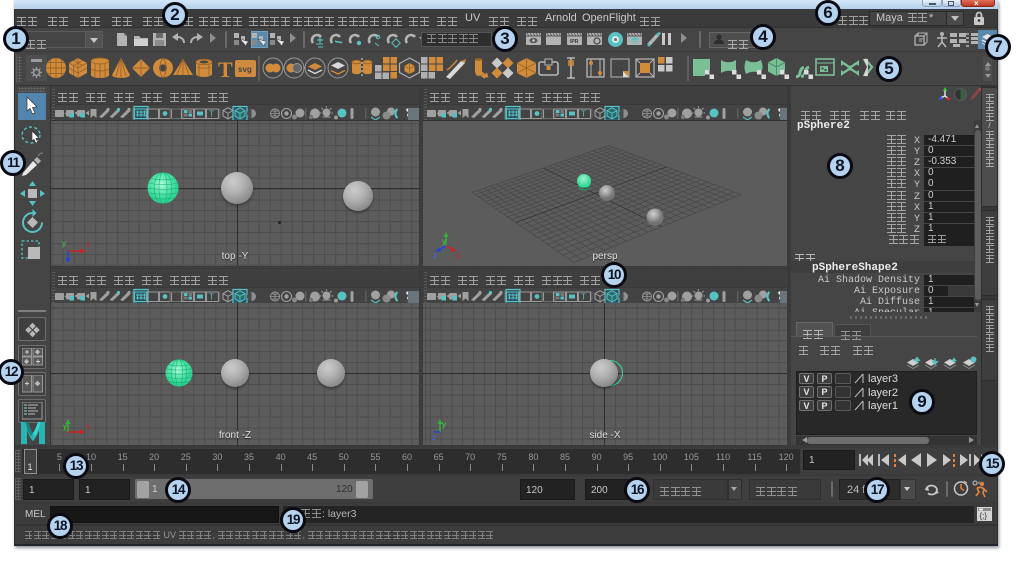 The height and width of the screenshot is (563, 1017). Describe the element at coordinates (245, 69) in the screenshot. I see `svg-text: svg` at that location.